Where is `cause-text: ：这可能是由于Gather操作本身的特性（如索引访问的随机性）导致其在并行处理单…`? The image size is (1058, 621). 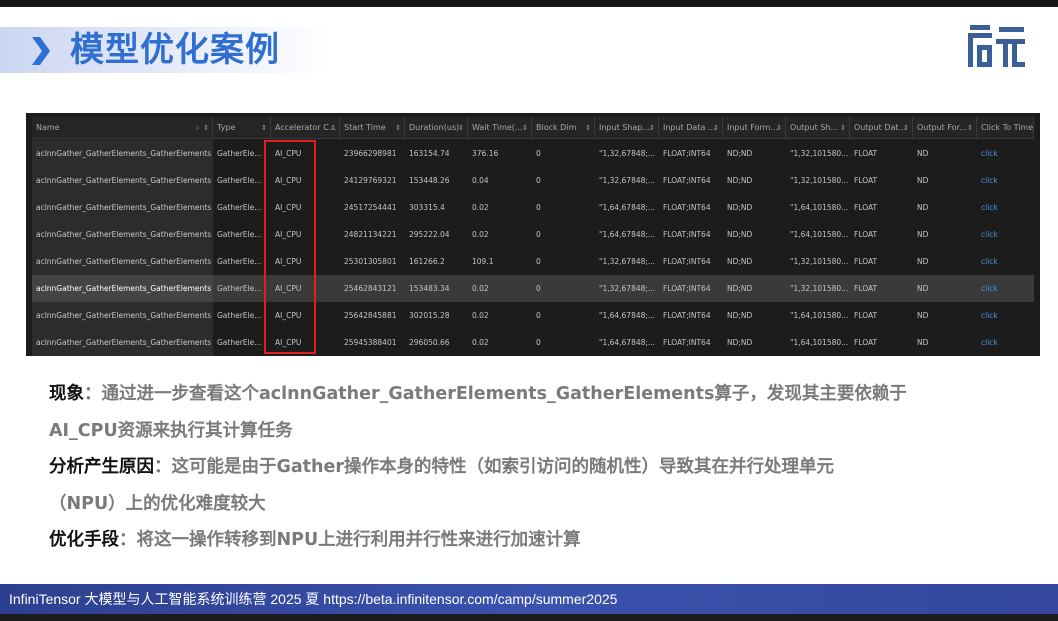 cause-text: ：这可能是由于Gather操作本身的特性（如索引访问的随机性）导致其在并行处理单… is located at coordinates (494, 467).